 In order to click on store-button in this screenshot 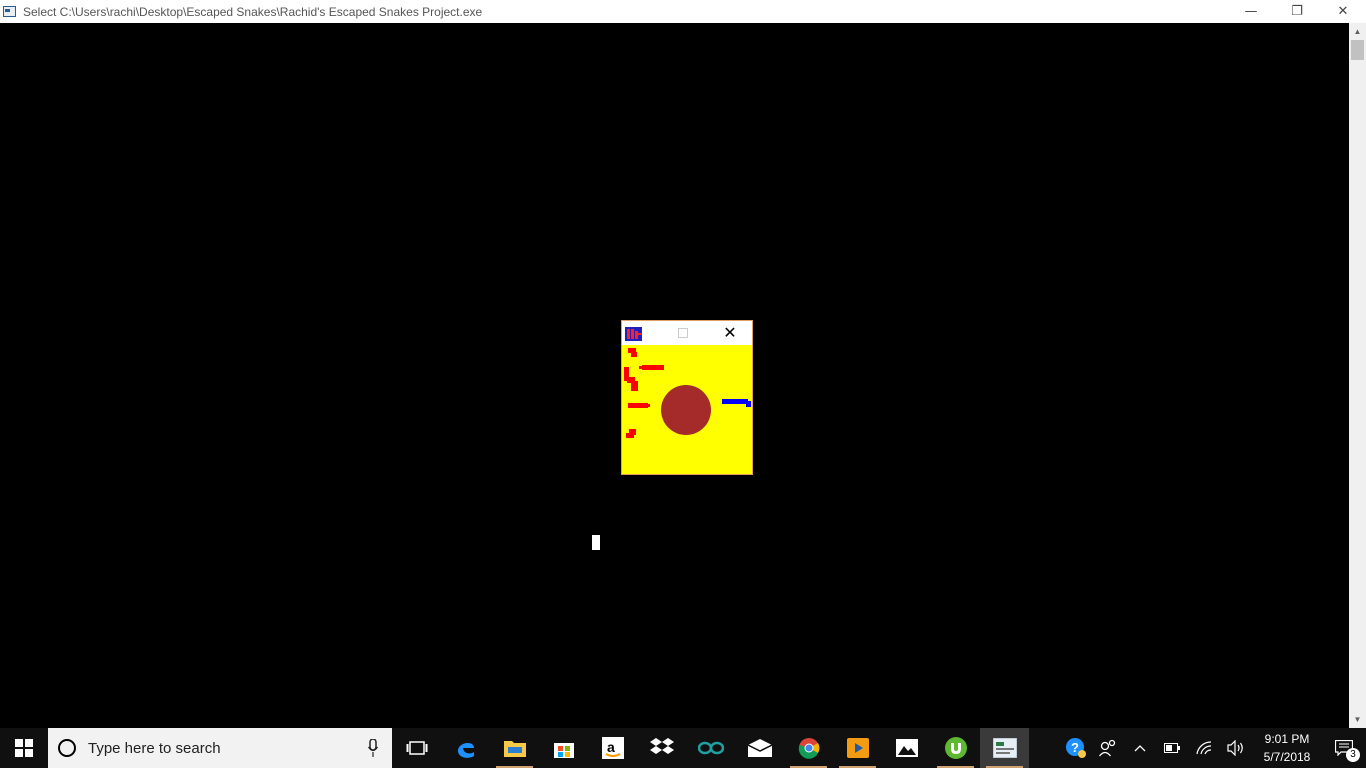, I will do `click(563, 748)`.